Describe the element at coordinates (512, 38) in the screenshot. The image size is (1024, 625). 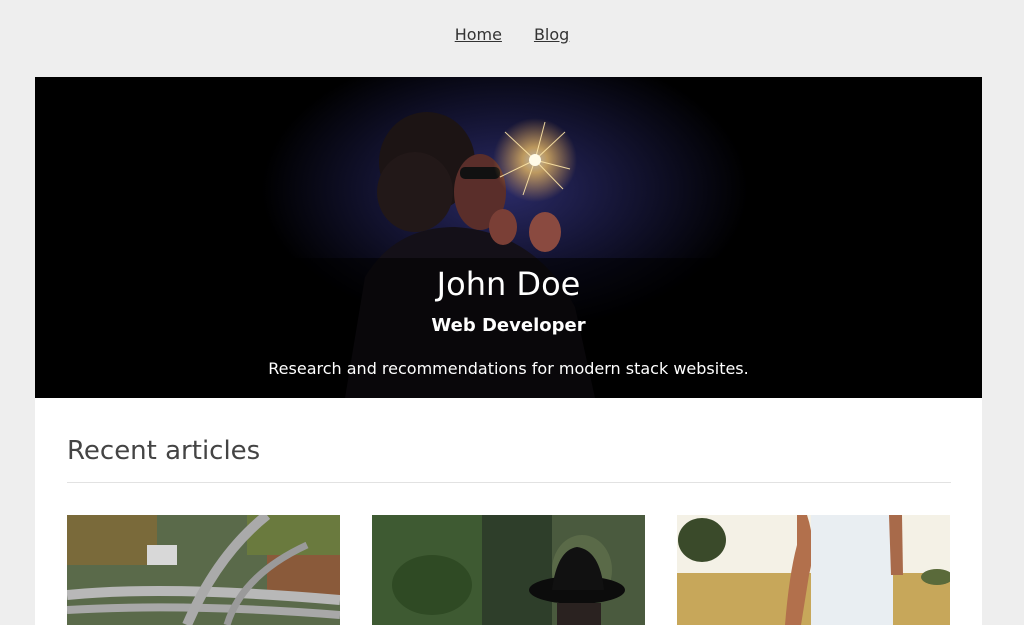
I see `top-nav: Home Blog` at that location.